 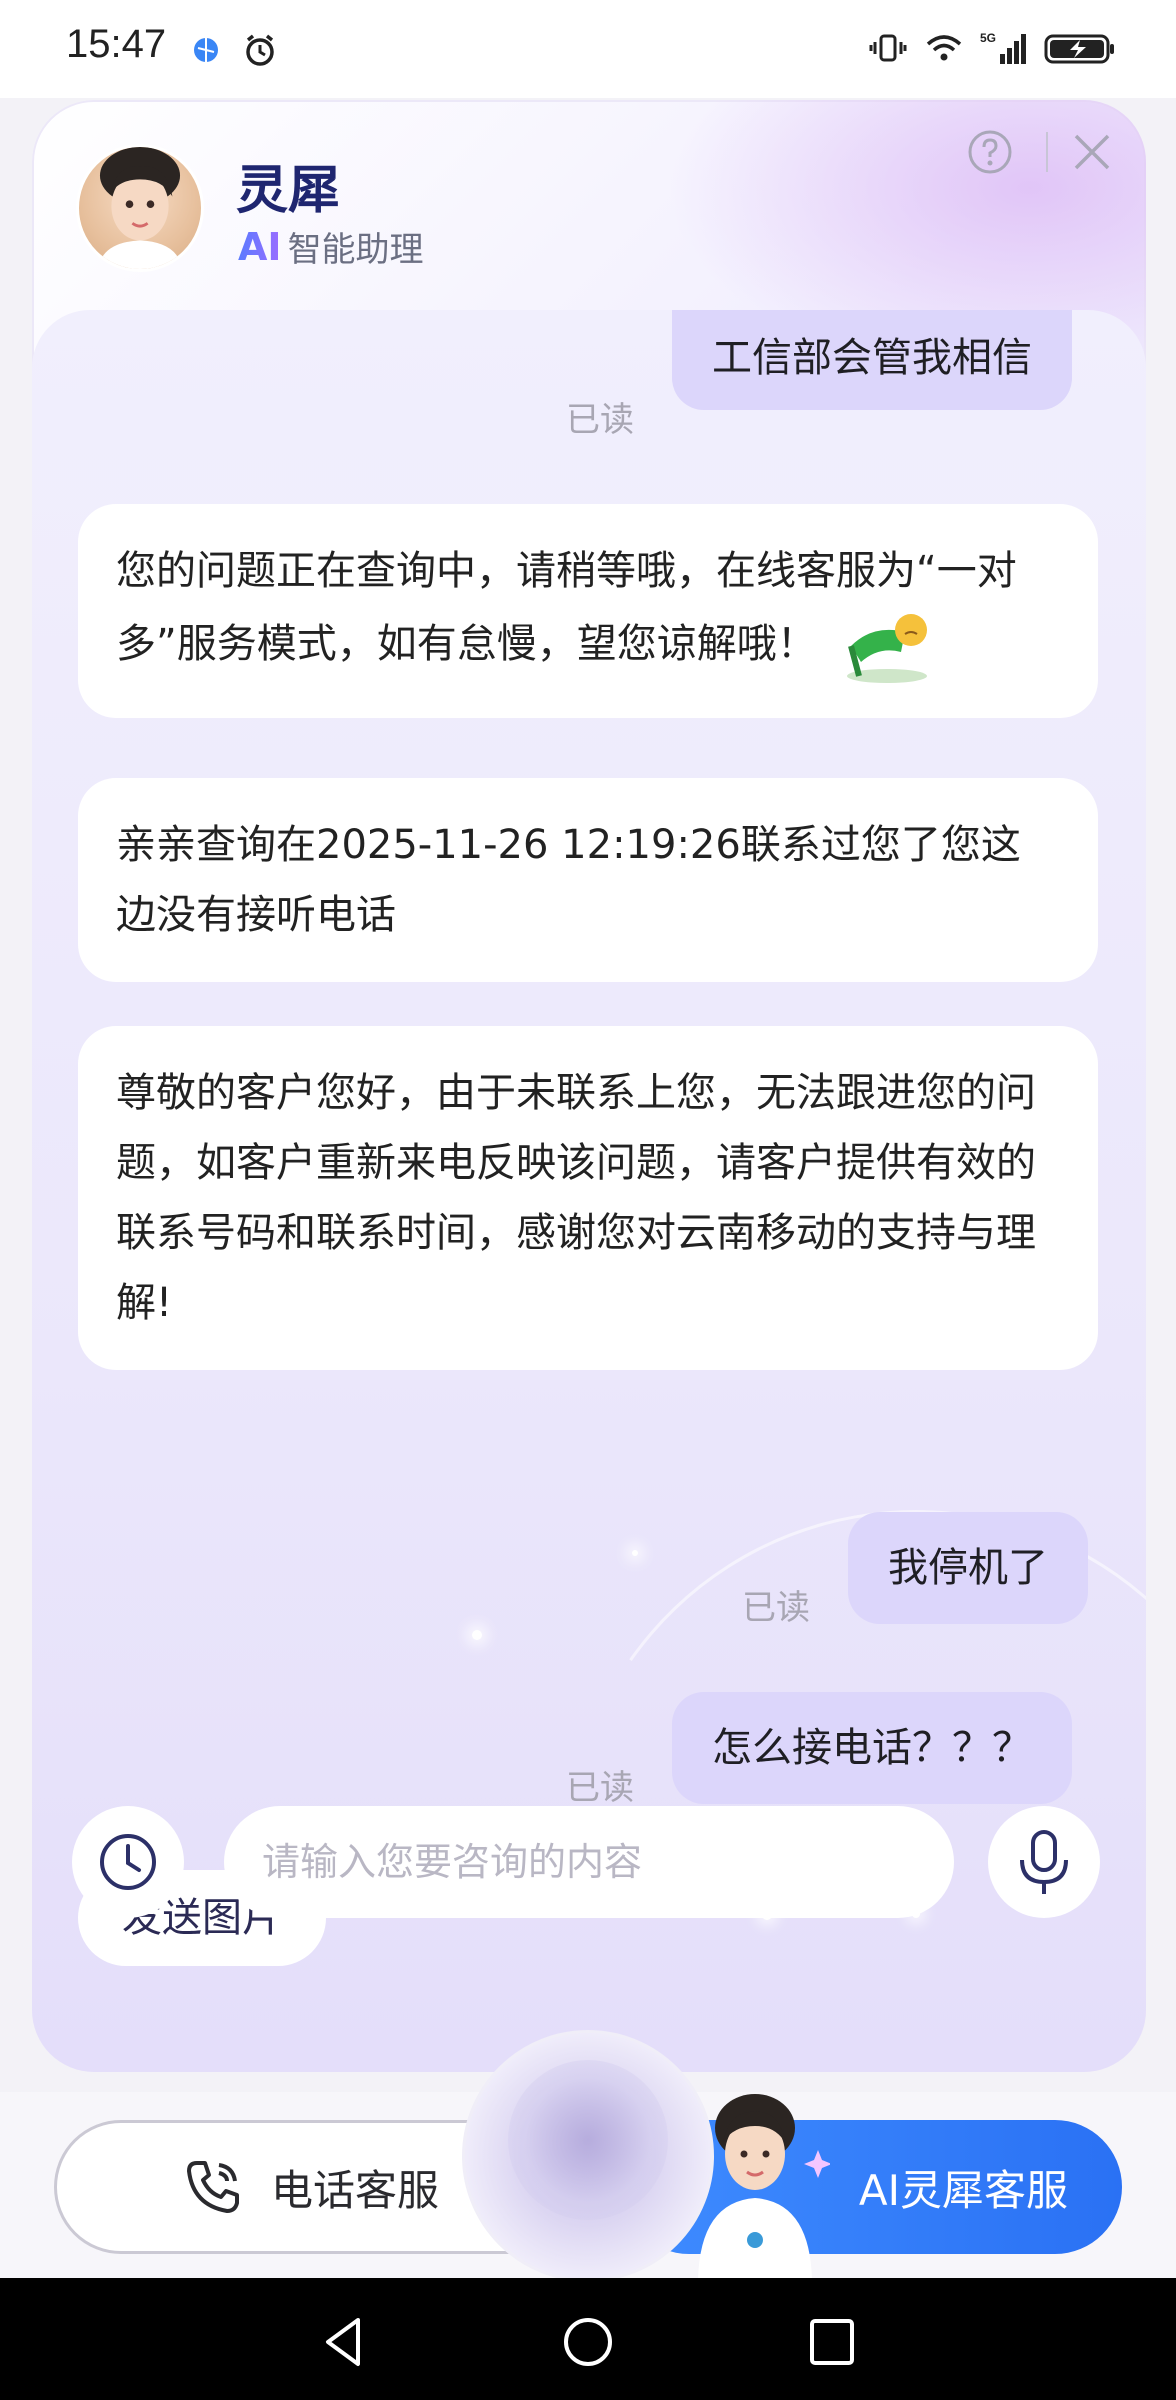 What do you see at coordinates (888, 48) in the screenshot?
I see `vibrate-icon` at bounding box center [888, 48].